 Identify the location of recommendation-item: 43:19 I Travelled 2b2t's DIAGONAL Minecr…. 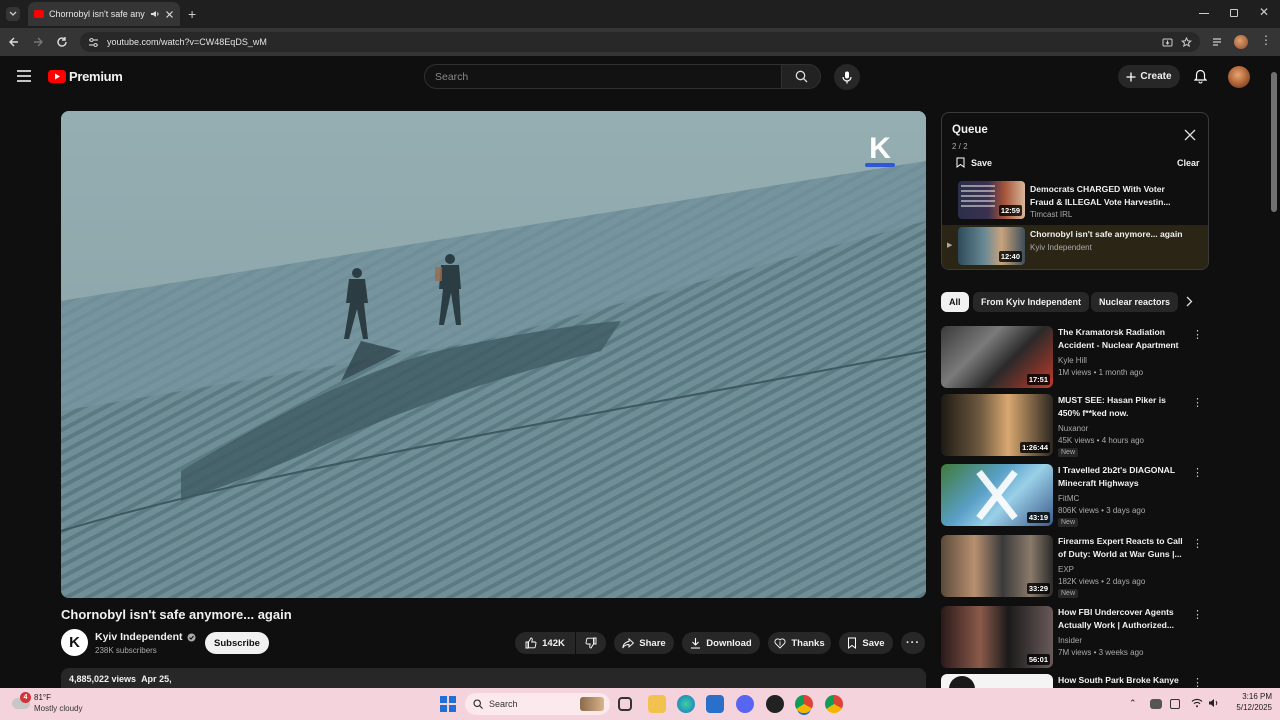
(1076, 496).